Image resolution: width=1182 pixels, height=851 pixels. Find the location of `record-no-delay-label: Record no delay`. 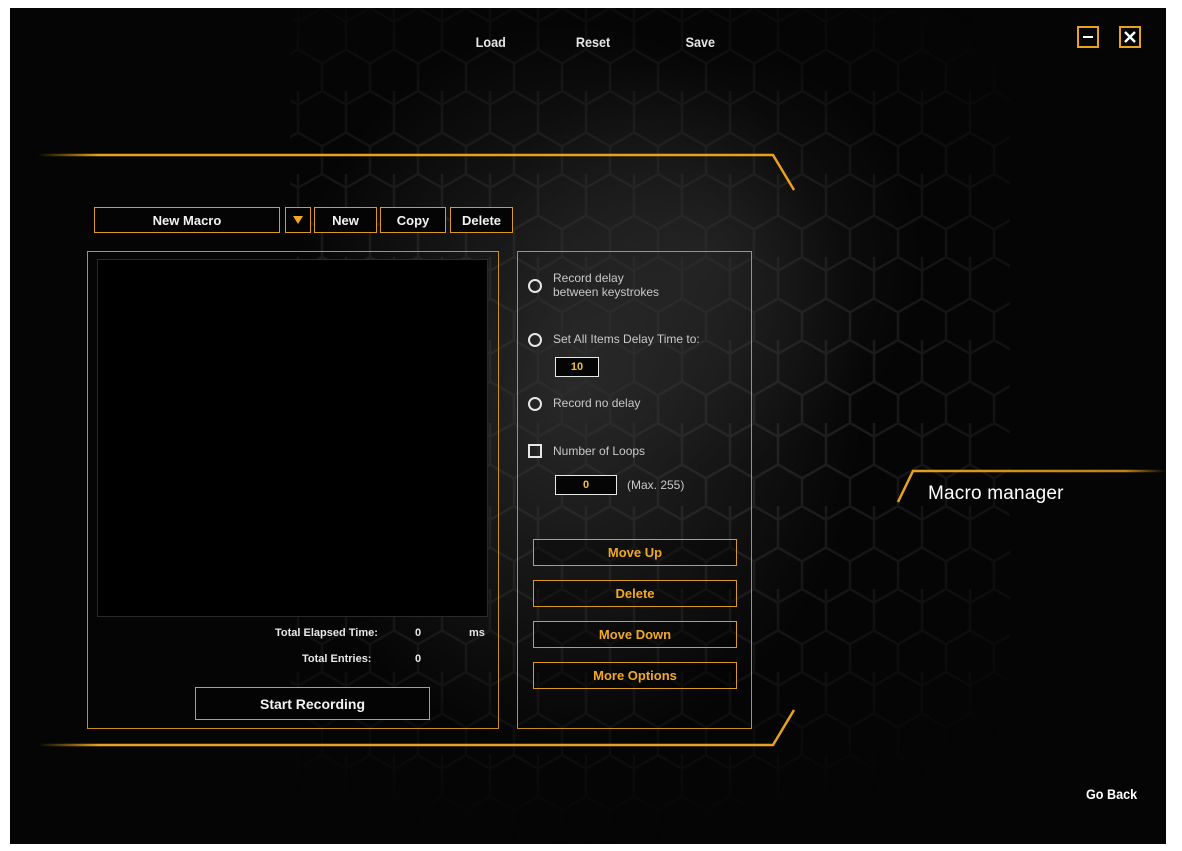

record-no-delay-label: Record no delay is located at coordinates (597, 403).